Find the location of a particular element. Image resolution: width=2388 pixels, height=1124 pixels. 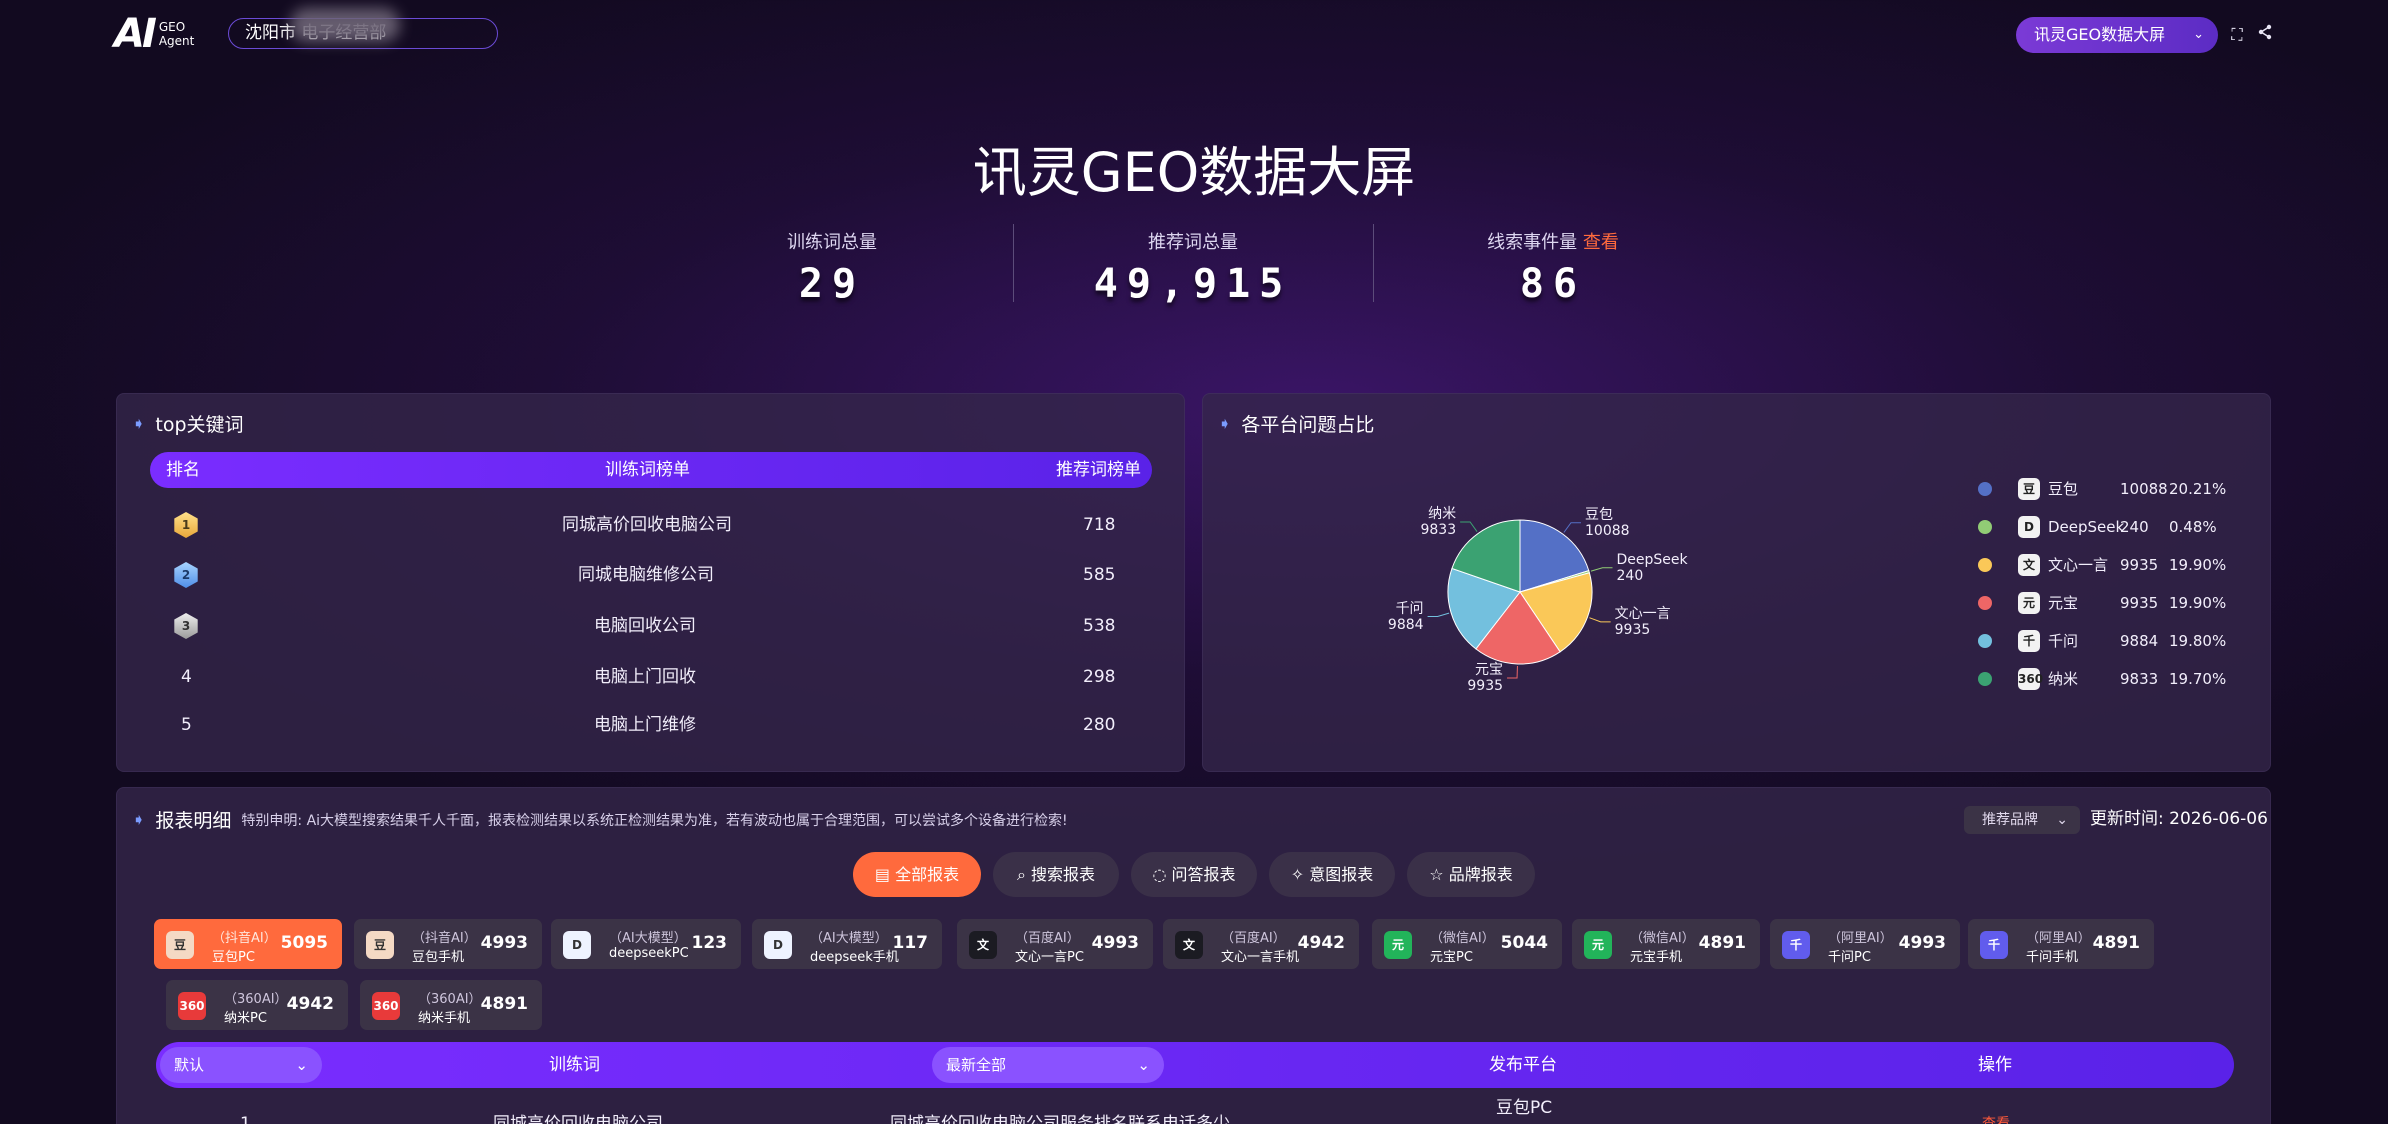

stat-leads-total: 线索事件量 查看 86 is located at coordinates (1553, 266).